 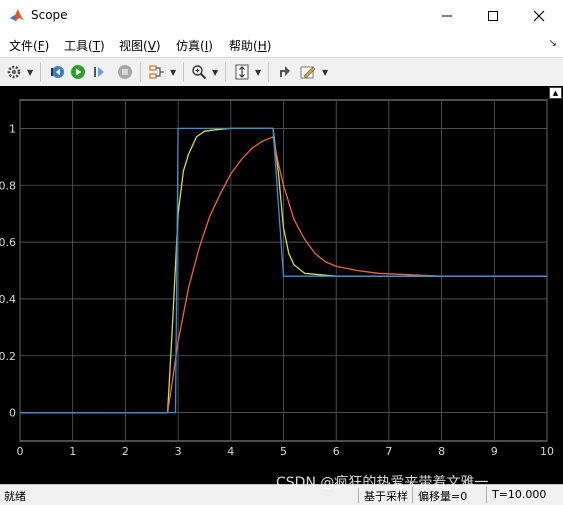 I want to click on zoom-button, so click(x=199, y=72).